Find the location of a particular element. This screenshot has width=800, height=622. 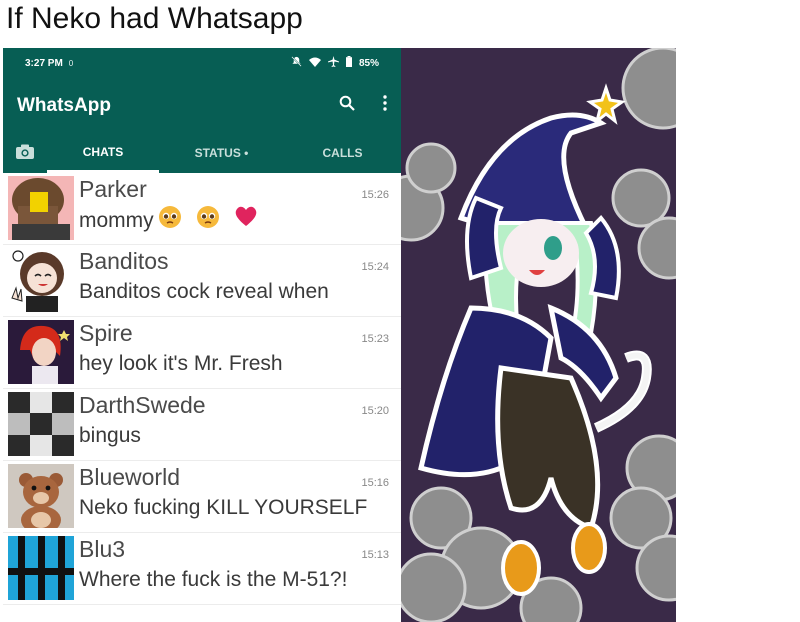

tab-chats: CHATS is located at coordinates (103, 153).